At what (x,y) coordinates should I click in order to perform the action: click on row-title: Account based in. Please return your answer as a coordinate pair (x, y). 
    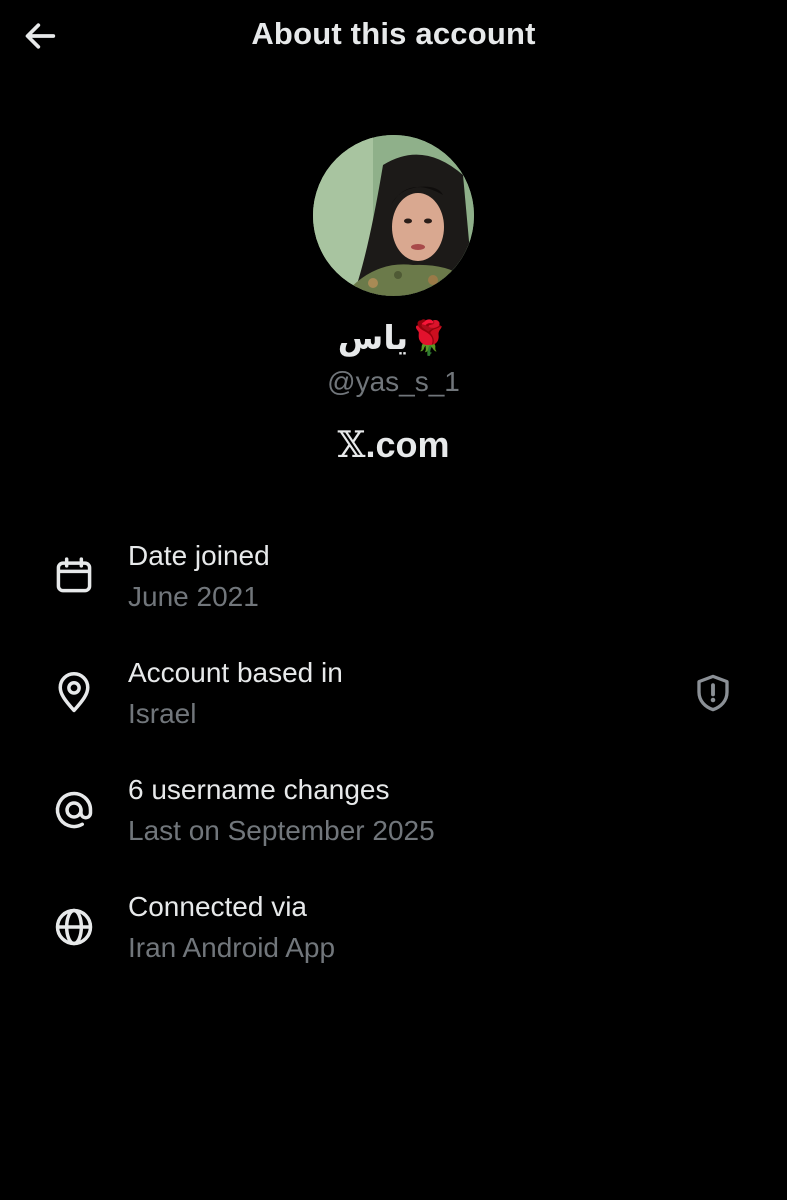
    Looking at the image, I should click on (235, 672).